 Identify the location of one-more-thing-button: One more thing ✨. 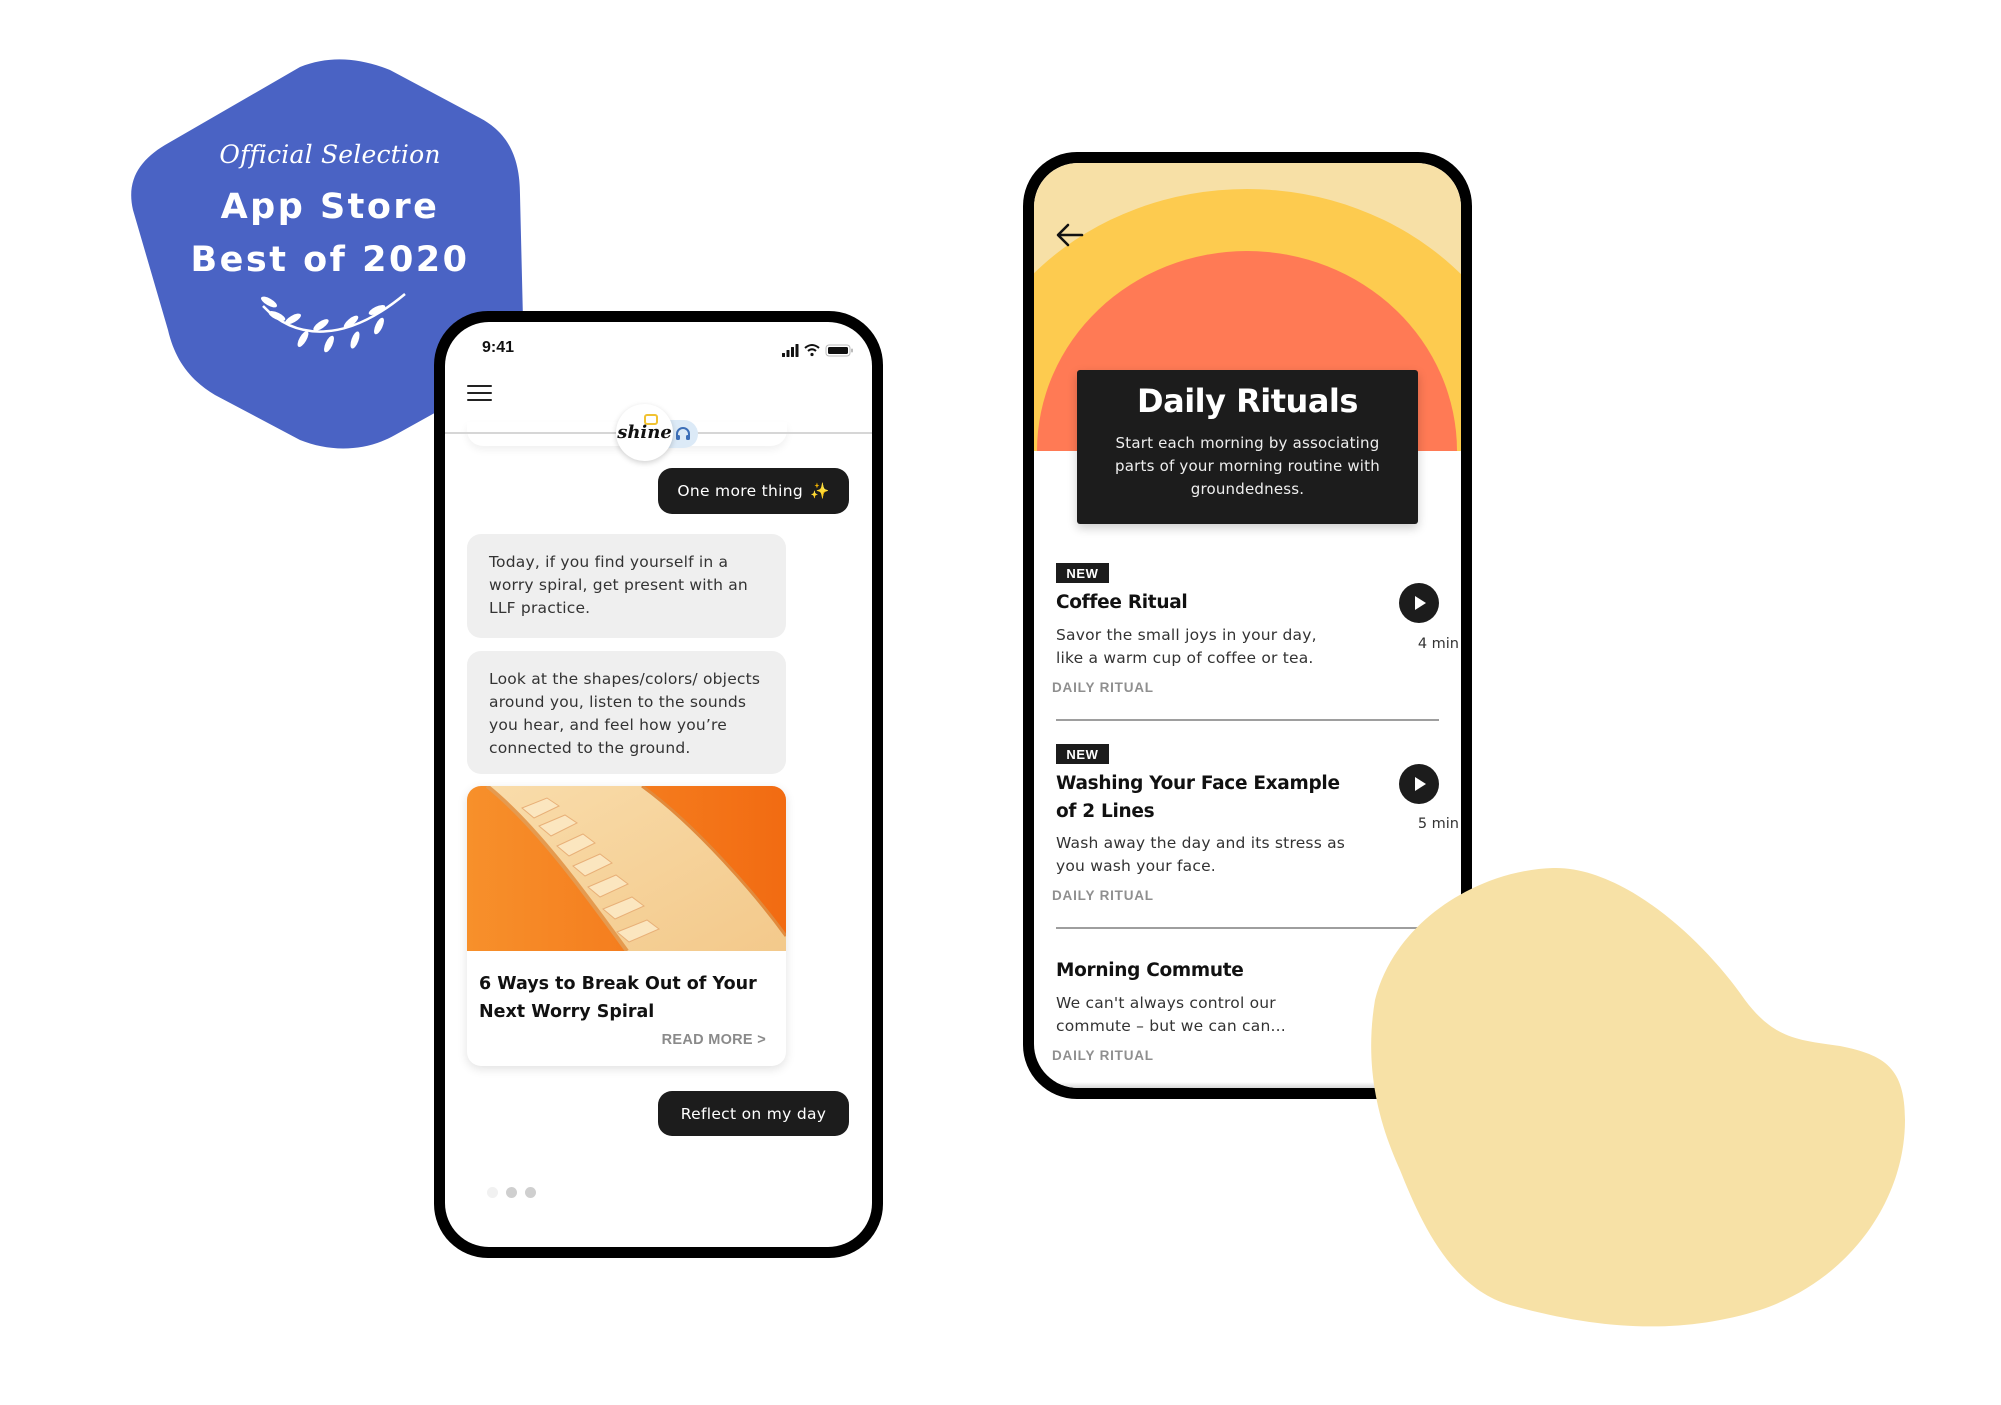
(753, 491).